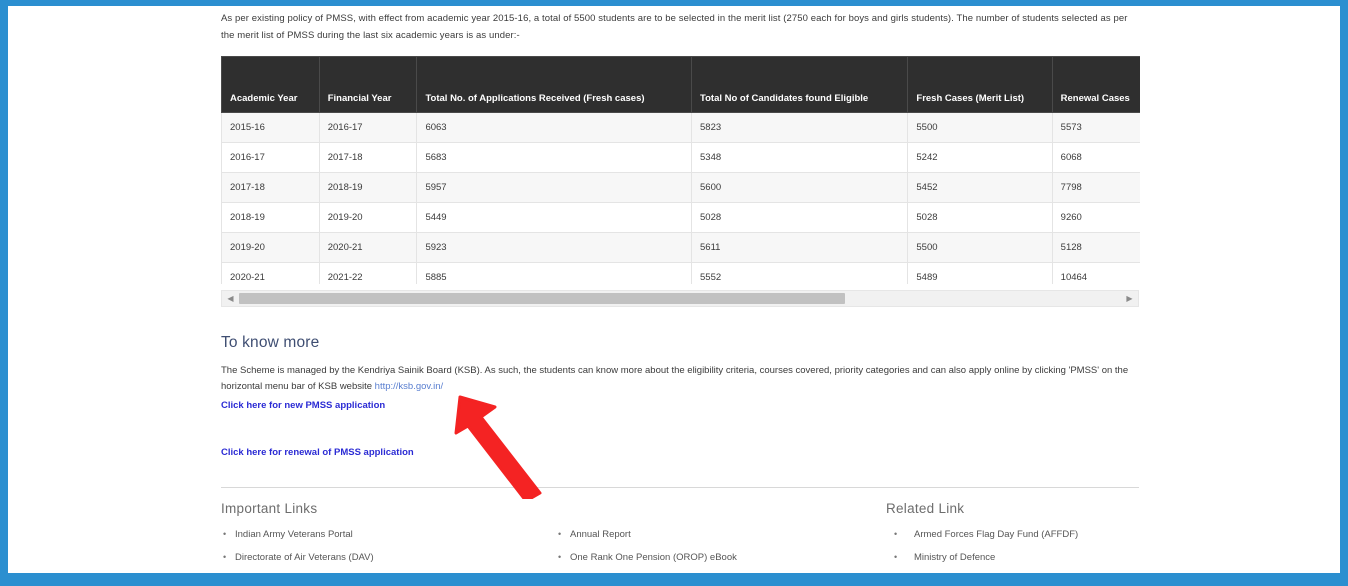 This screenshot has width=1348, height=586. What do you see at coordinates (980, 84) in the screenshot?
I see `th-fresh-cases: Fresh Cases (Merit List)` at bounding box center [980, 84].